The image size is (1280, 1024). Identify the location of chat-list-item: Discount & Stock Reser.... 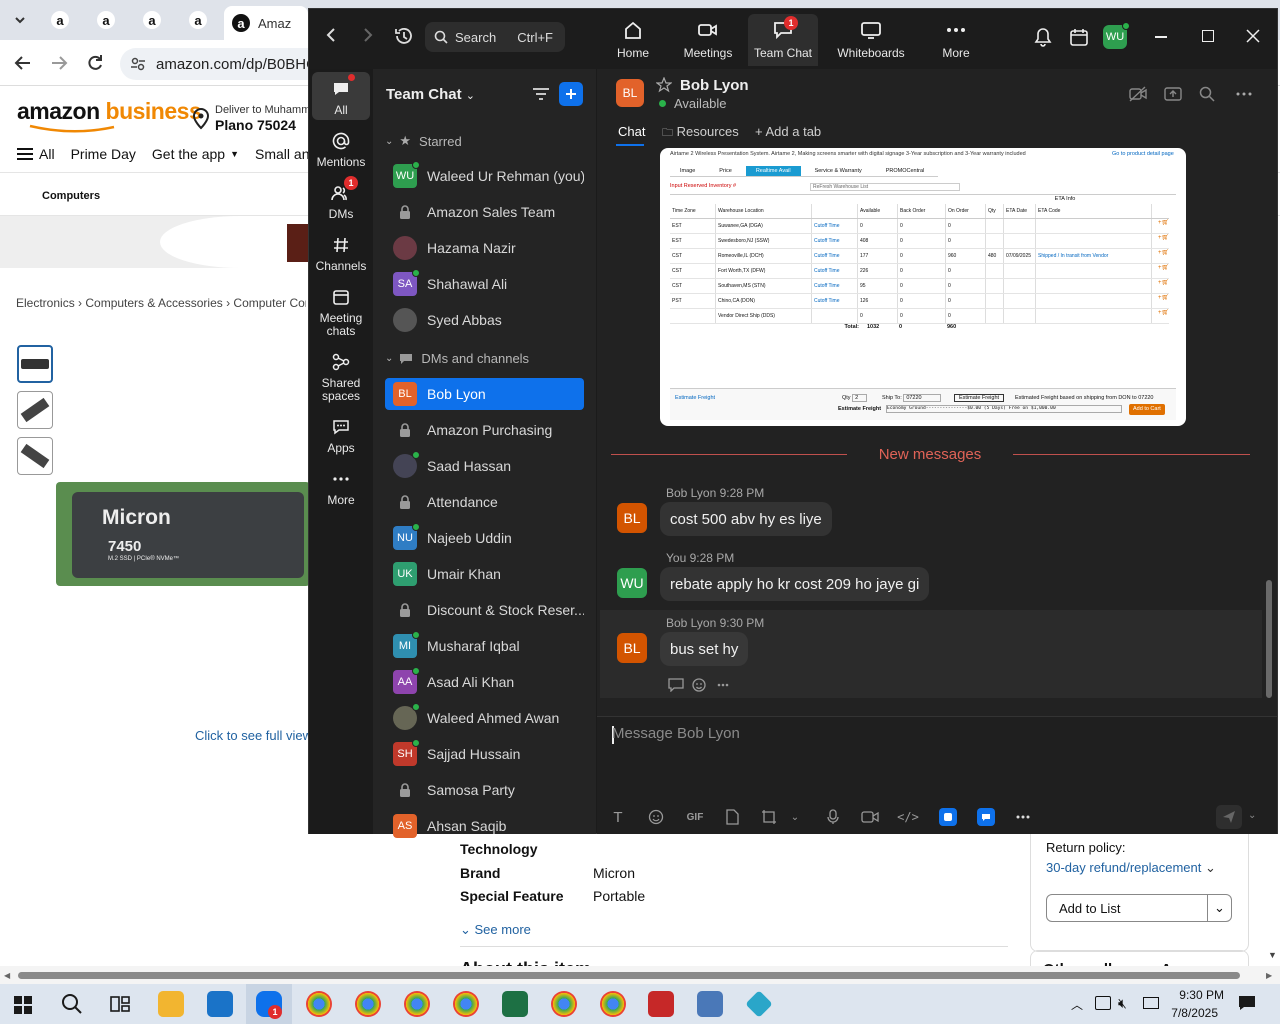
(484, 610).